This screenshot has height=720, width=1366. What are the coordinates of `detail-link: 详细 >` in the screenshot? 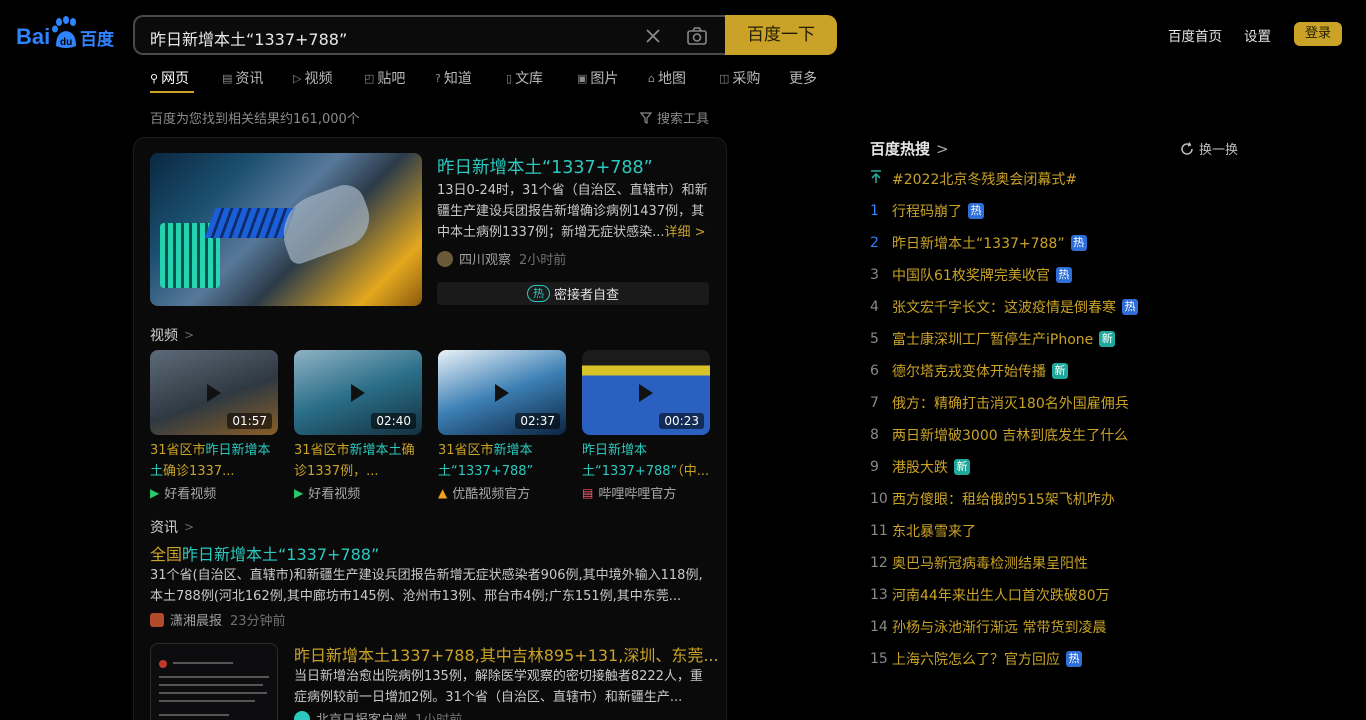 It's located at (684, 232).